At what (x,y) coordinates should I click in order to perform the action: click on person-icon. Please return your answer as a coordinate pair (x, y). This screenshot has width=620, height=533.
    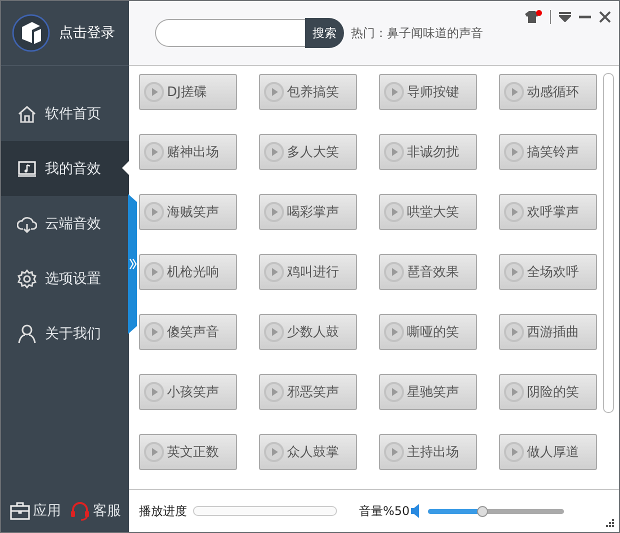
    Looking at the image, I should click on (27, 334).